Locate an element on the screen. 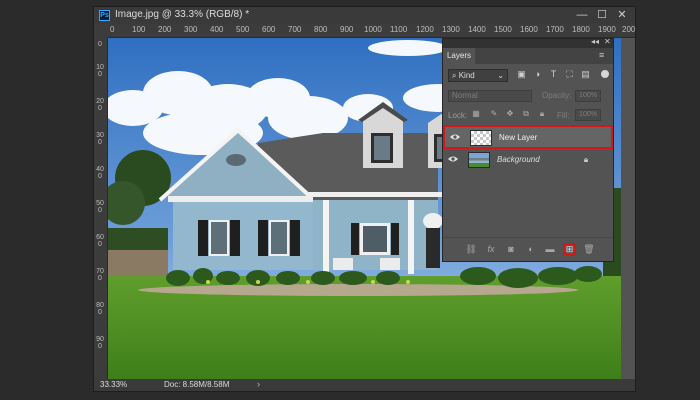 The height and width of the screenshot is (400, 700). layers-panel-footer: ⛓ fx ◙ ◐ ▬ ⊞ 🗑︎ is located at coordinates (528, 249).